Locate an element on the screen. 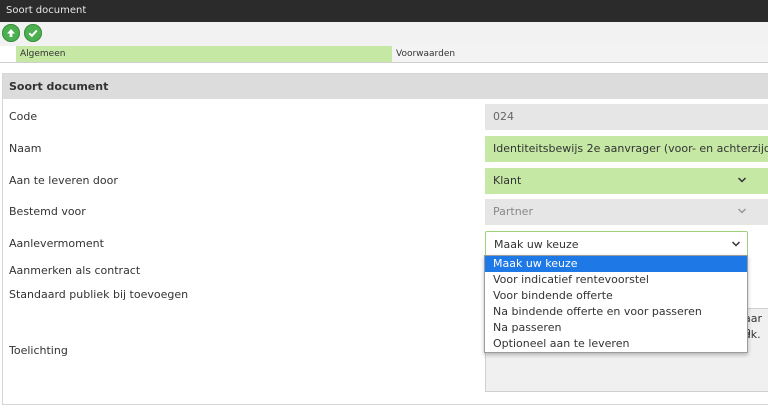  tab-algemeen: Algemeen is located at coordinates (204, 54).